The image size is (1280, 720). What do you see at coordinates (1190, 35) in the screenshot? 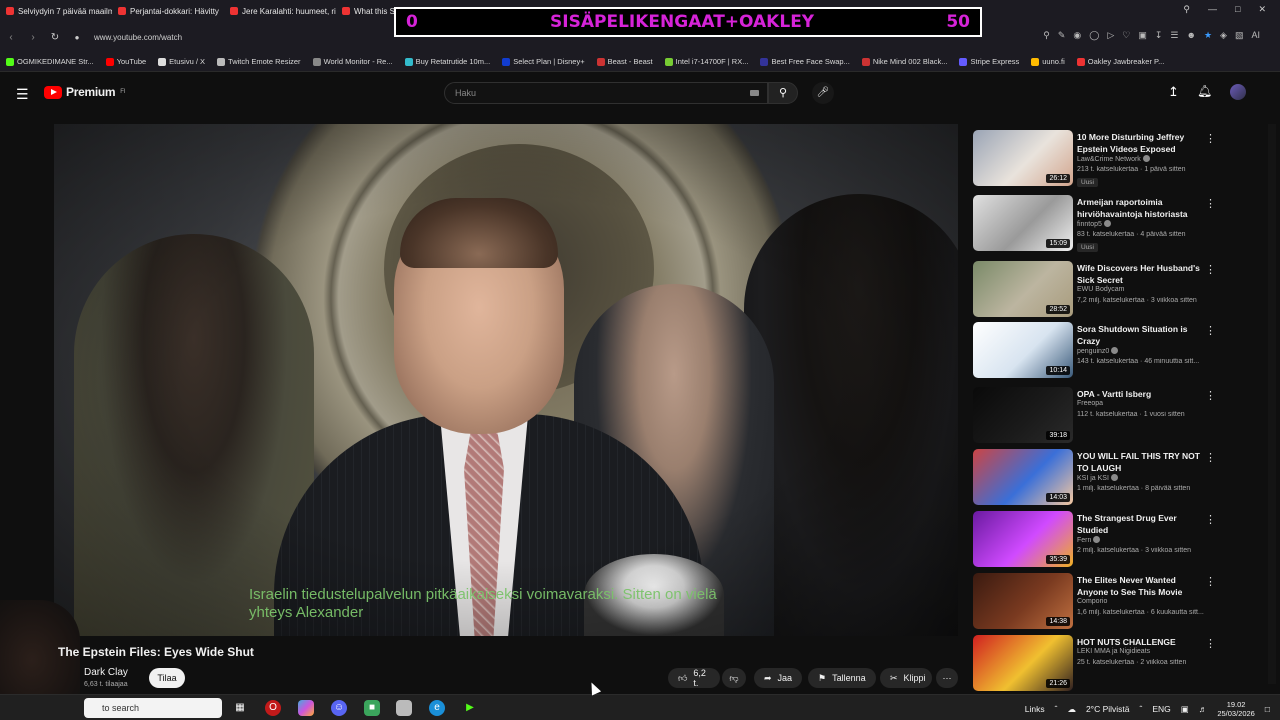
I see `profile-icon: ☻` at bounding box center [1190, 35].